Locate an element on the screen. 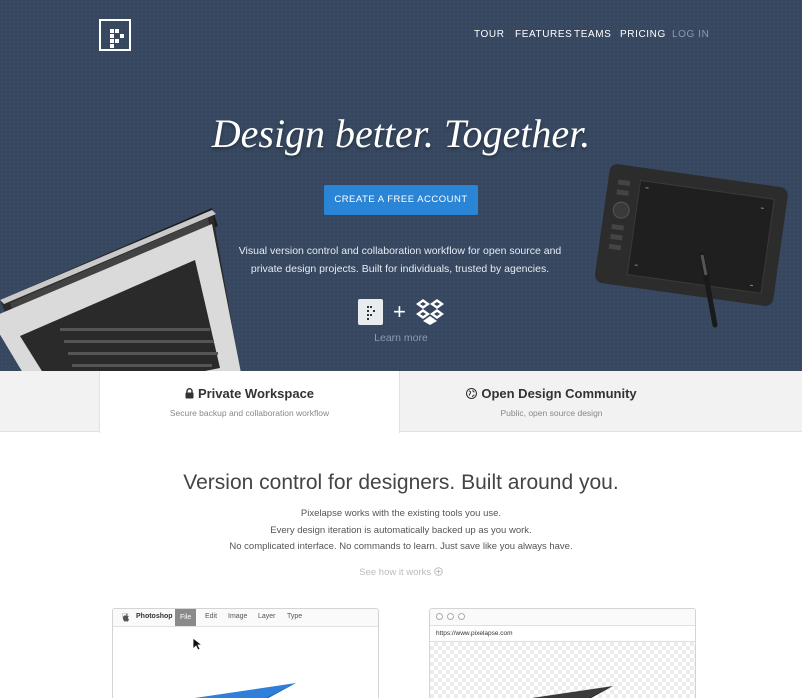 The width and height of the screenshot is (802, 698). paper-plane-dark-icon is located at coordinates (572, 692).